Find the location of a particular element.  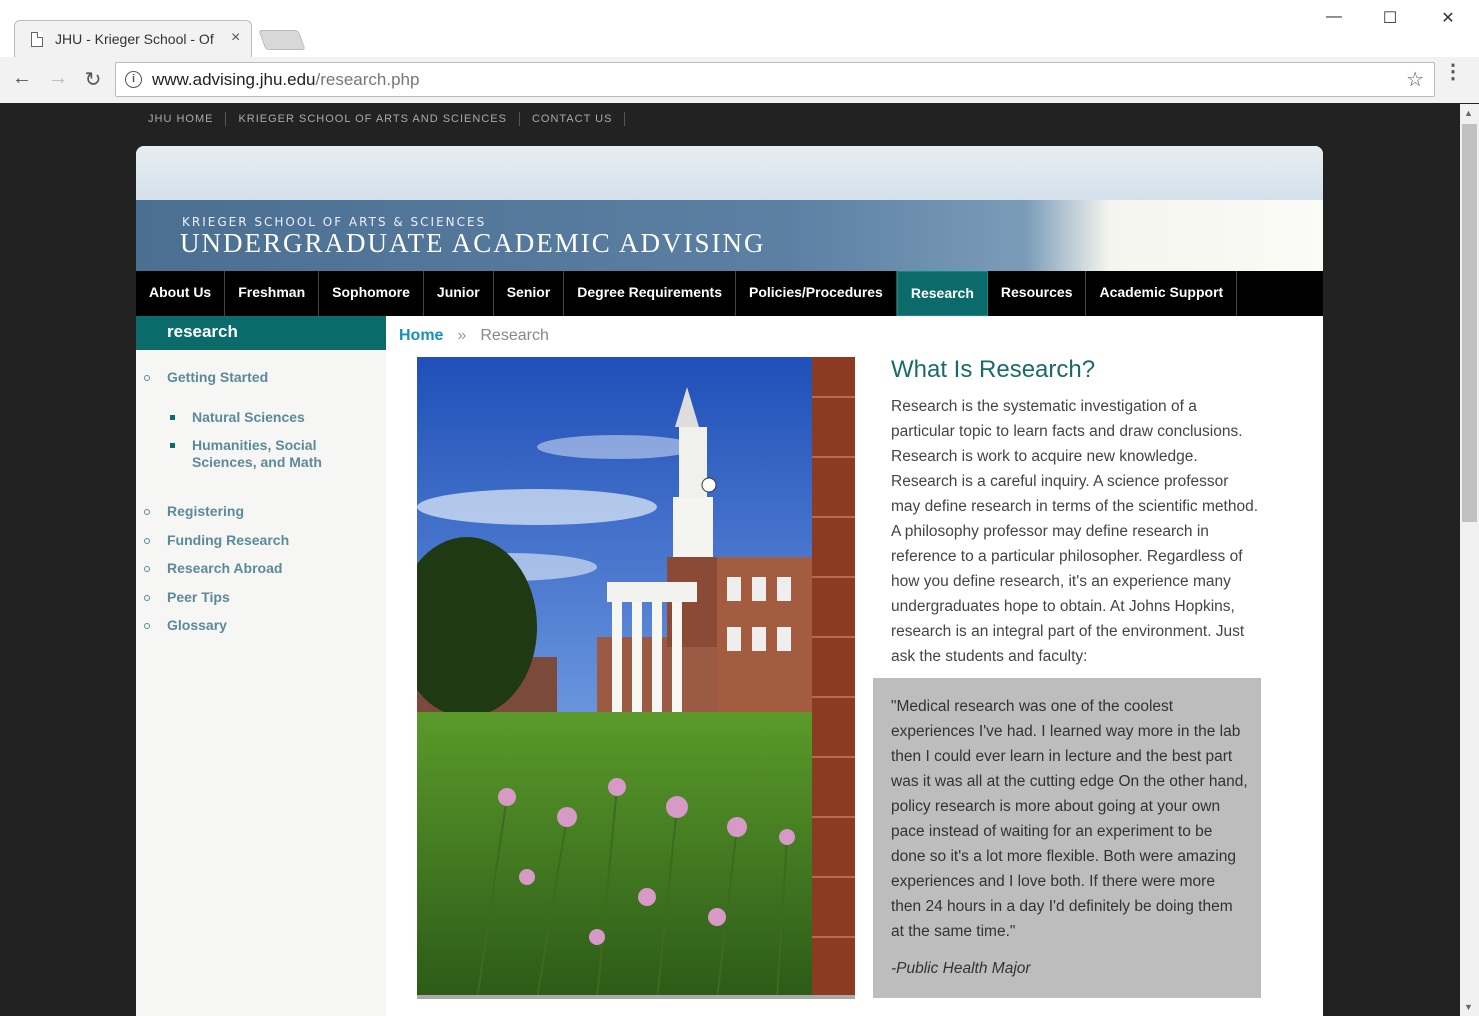

breadcrumb: Home » Research is located at coordinates (474, 336).